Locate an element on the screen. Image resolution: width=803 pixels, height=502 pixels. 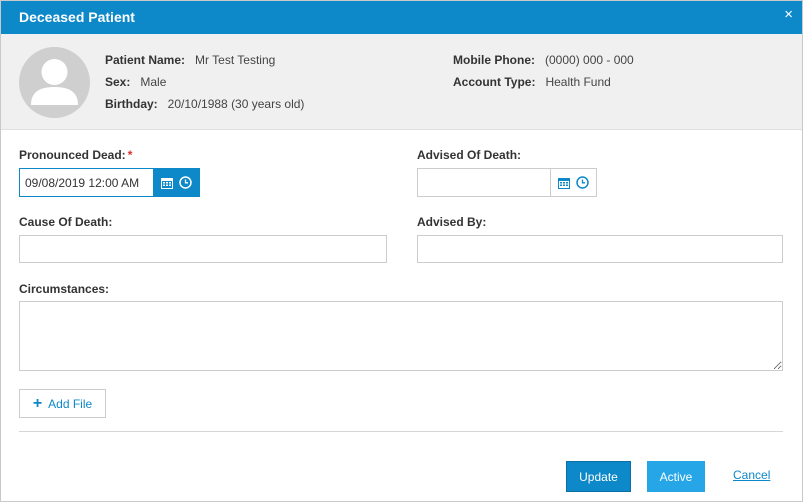
advised-of-death-input is located at coordinates (484, 182).